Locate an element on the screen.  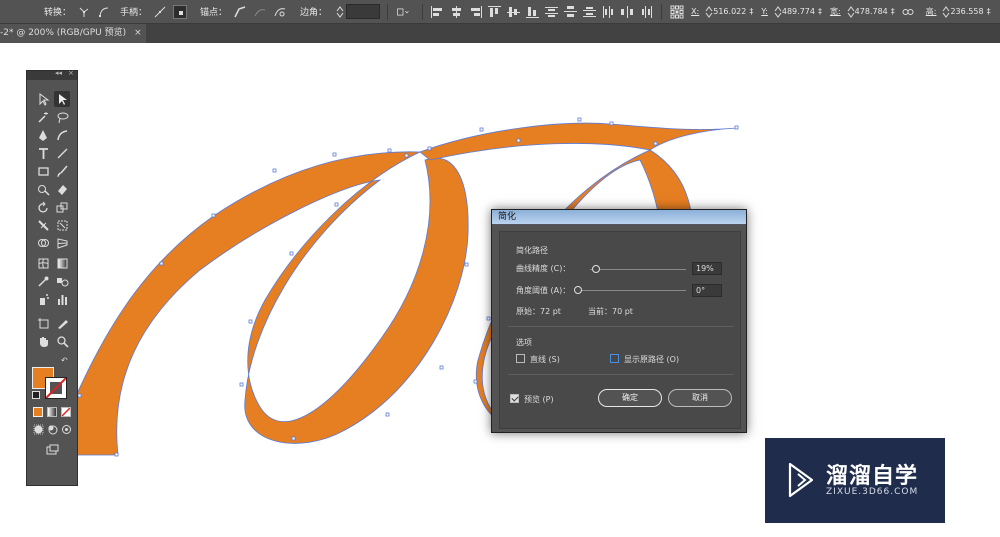
hand-tool-icon is located at coordinates (43, 341).